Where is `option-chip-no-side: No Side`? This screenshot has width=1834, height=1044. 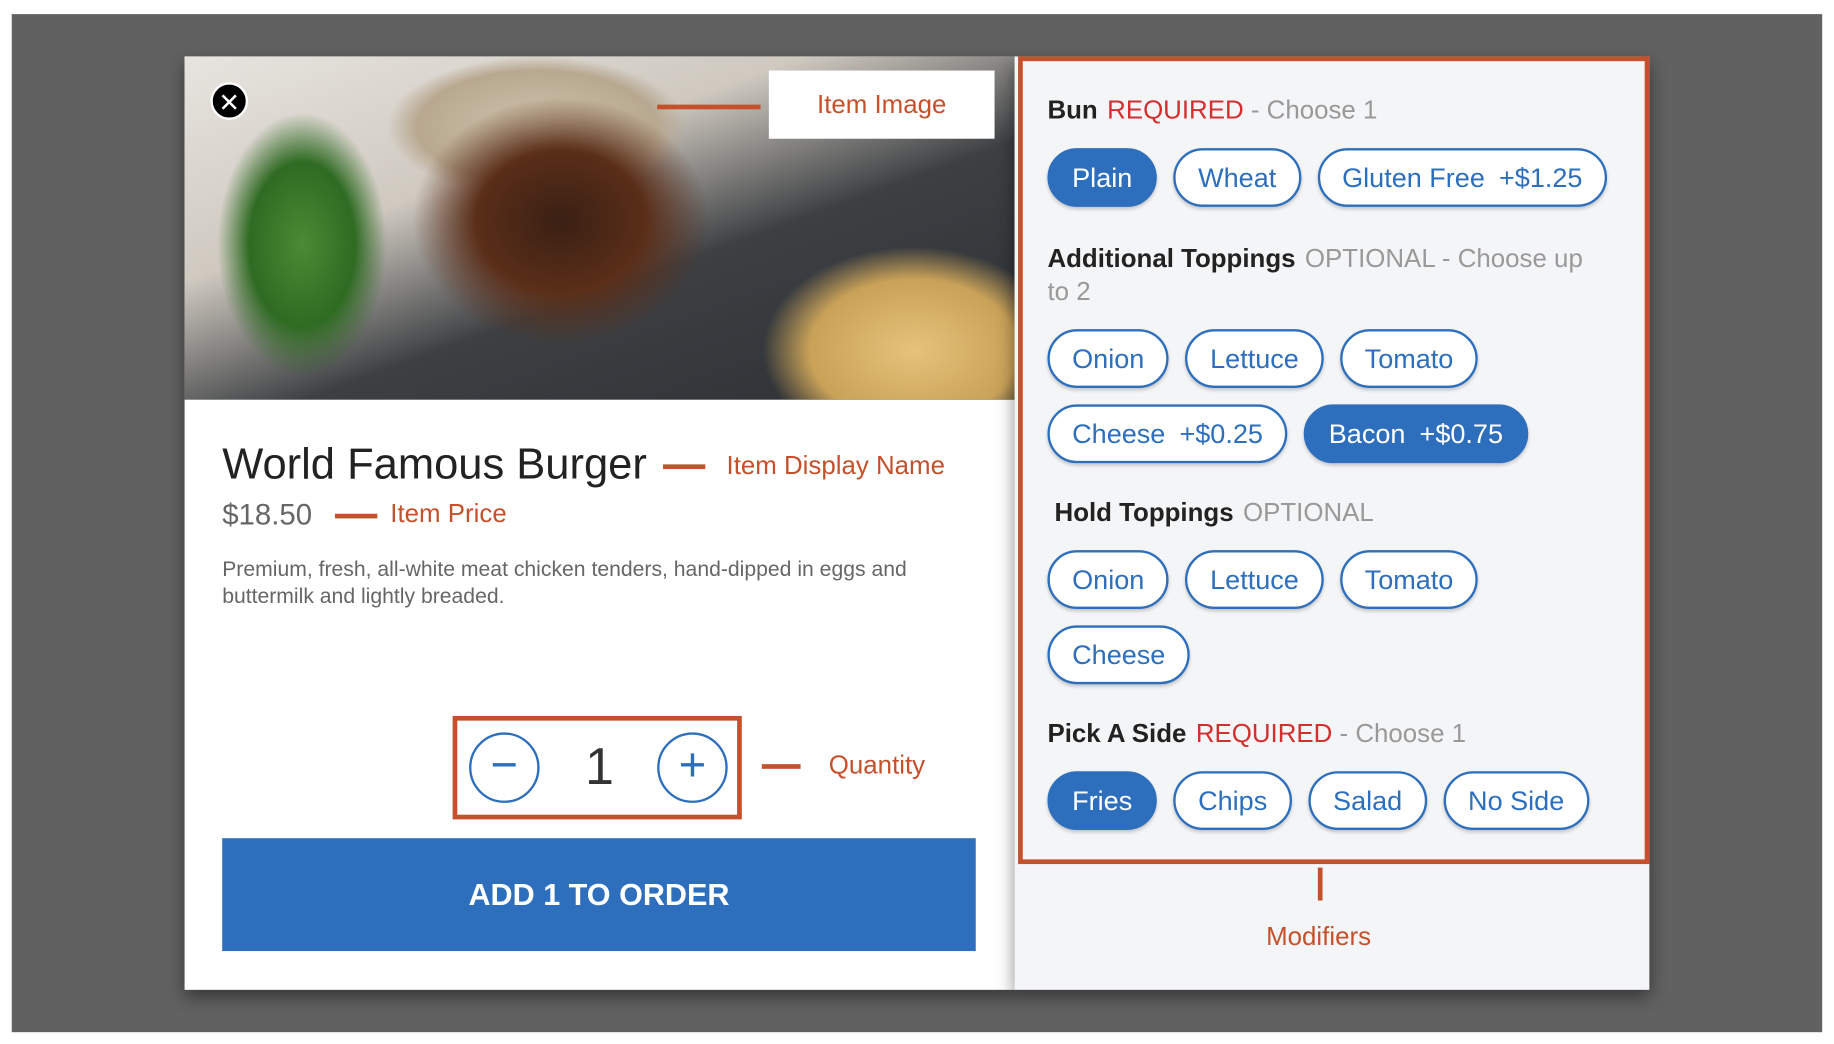 option-chip-no-side: No Side is located at coordinates (1516, 800).